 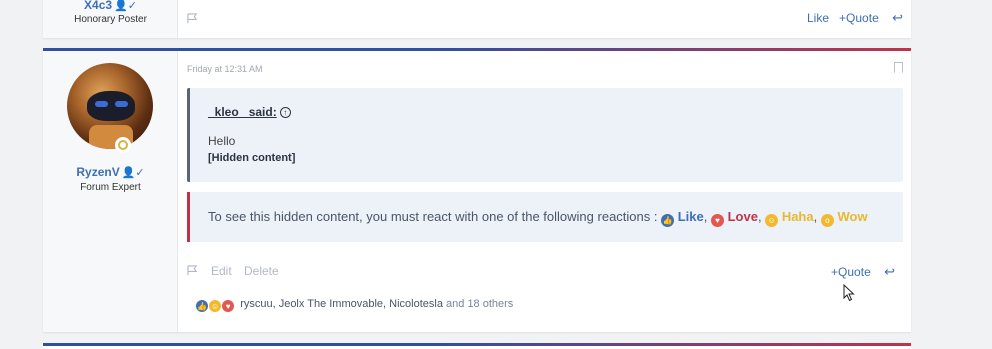 I want to click on quote-text: Hello, so click(x=222, y=141).